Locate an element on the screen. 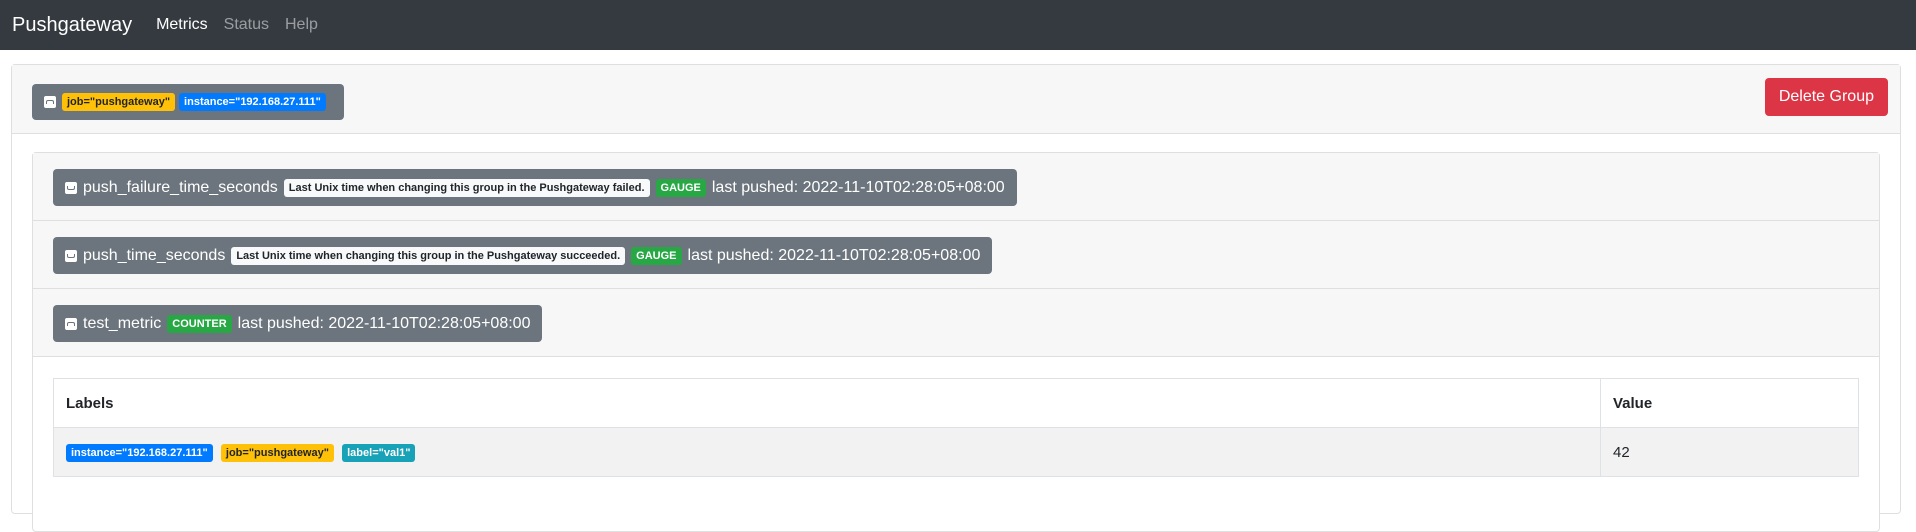  group-label-job: job="pushgateway" is located at coordinates (119, 102).